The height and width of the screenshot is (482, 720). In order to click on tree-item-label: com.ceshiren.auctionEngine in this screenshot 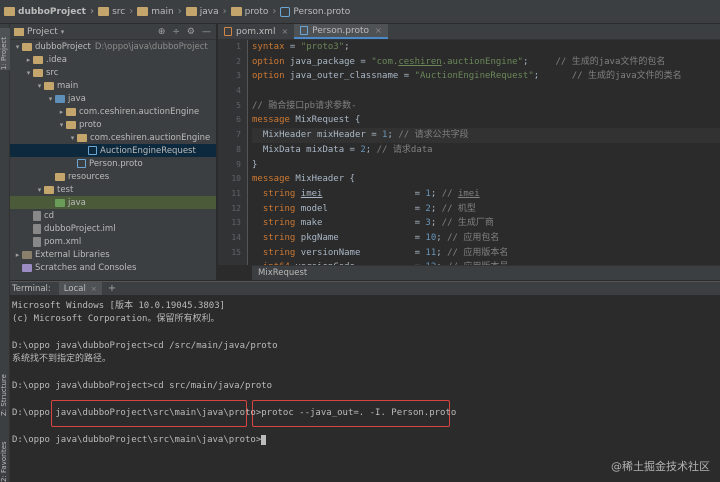, I will do `click(139, 111)`.